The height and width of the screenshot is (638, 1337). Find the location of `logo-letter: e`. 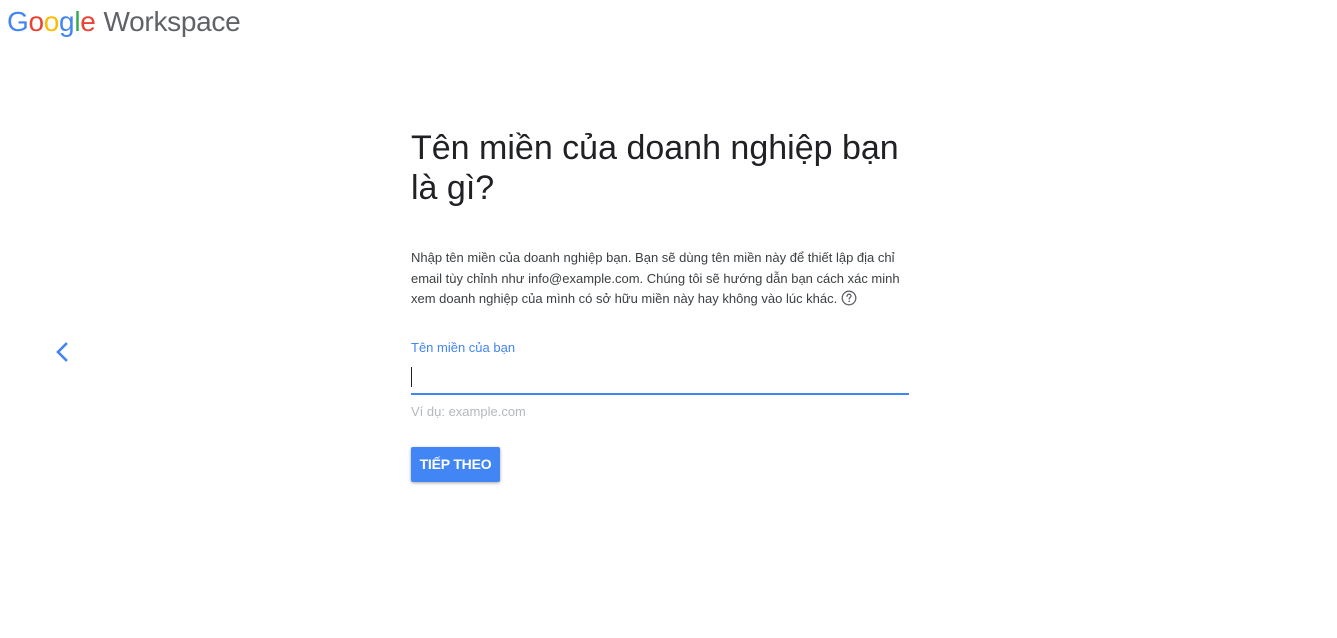

logo-letter: e is located at coordinates (88, 21).